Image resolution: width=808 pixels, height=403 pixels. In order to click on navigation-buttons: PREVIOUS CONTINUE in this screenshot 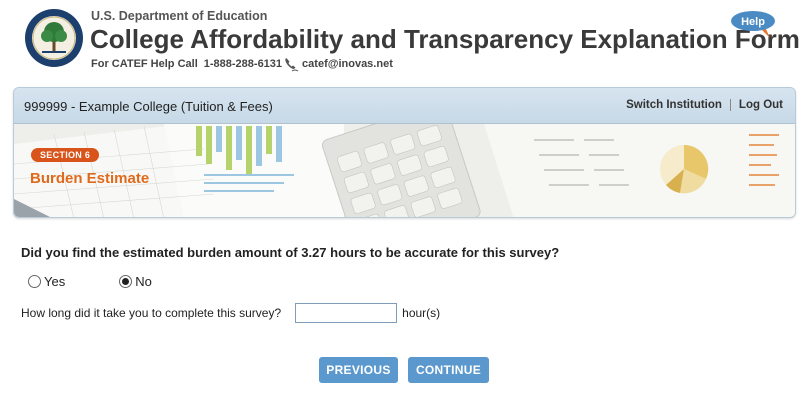, I will do `click(404, 370)`.